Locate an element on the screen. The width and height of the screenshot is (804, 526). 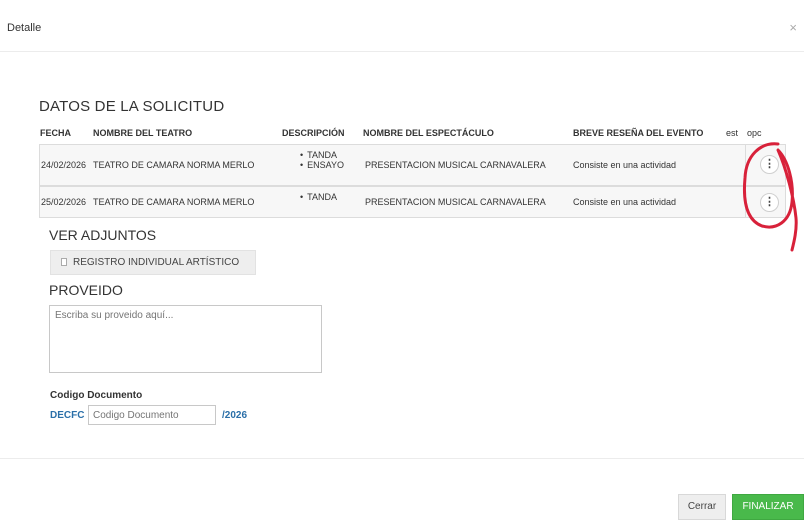
attachment-label: REGISTRO INDIVIDUAL ARTÍSTICO is located at coordinates (156, 262).